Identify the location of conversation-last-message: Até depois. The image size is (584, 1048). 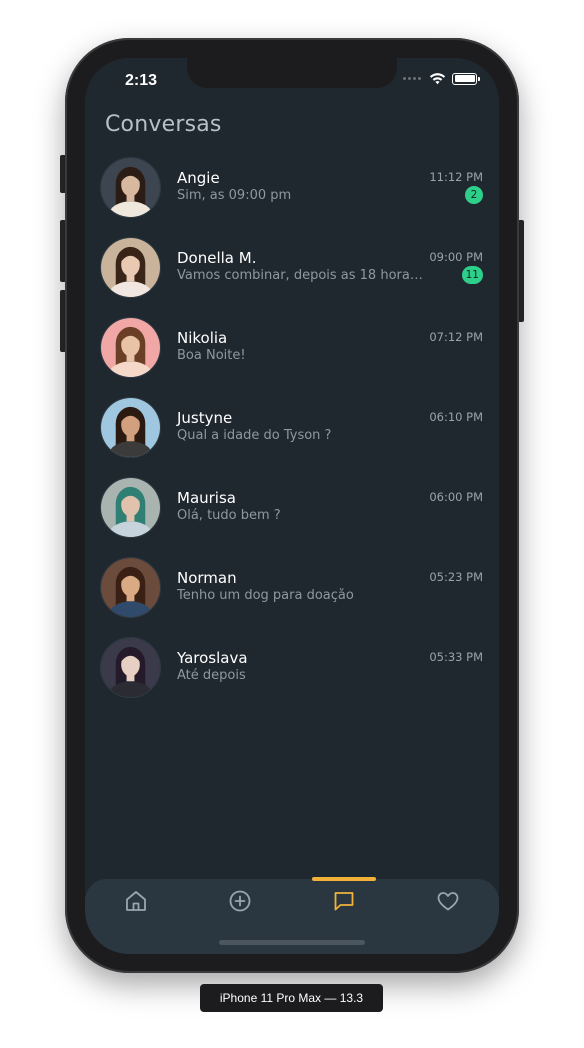
(211, 675).